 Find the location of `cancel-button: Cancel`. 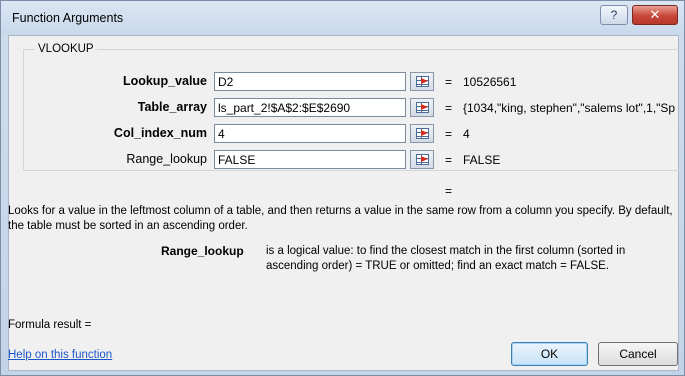

cancel-button: Cancel is located at coordinates (638, 354).